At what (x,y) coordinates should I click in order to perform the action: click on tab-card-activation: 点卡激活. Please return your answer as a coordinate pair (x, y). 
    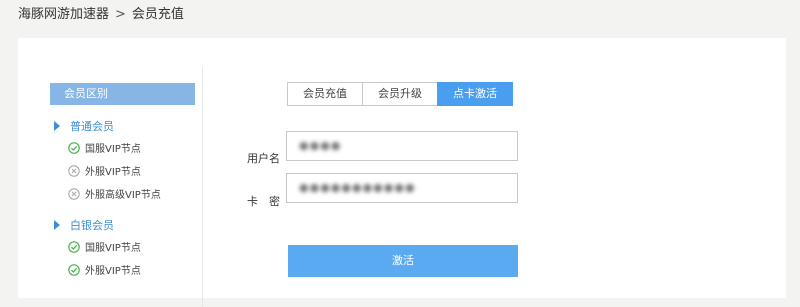
    Looking at the image, I should click on (475, 94).